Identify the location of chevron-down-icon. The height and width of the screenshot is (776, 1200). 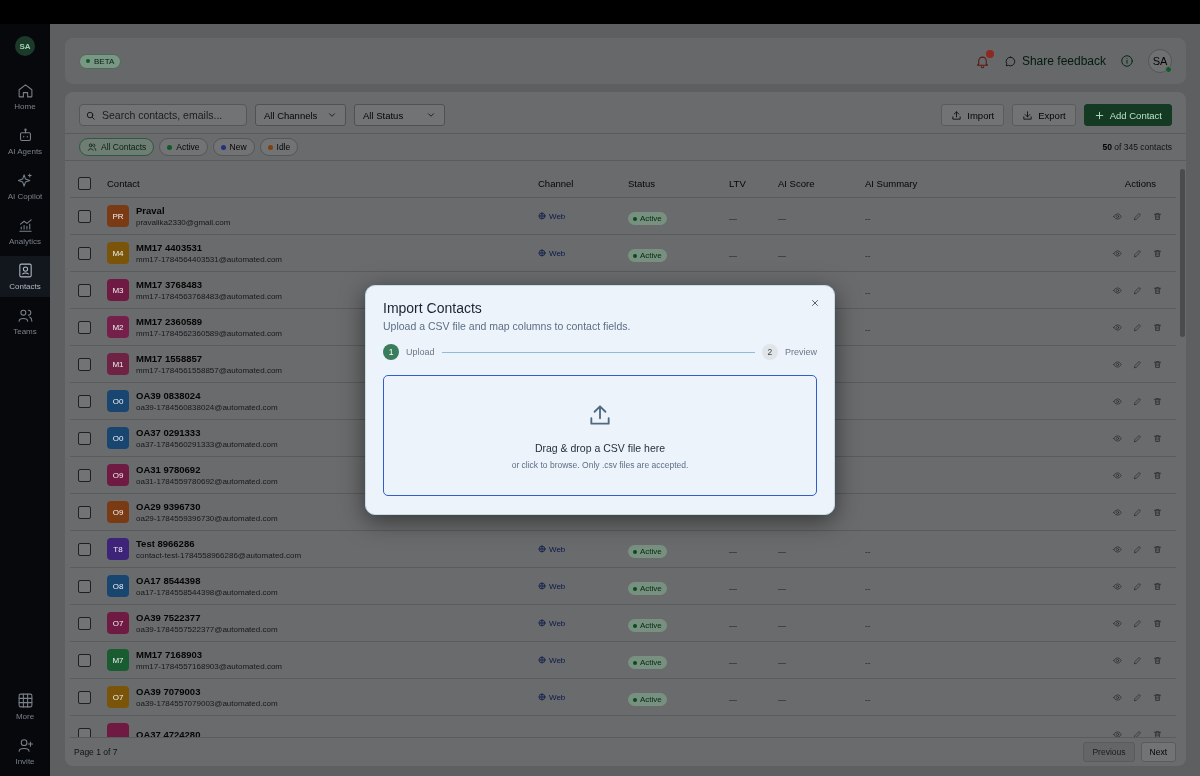
(332, 115).